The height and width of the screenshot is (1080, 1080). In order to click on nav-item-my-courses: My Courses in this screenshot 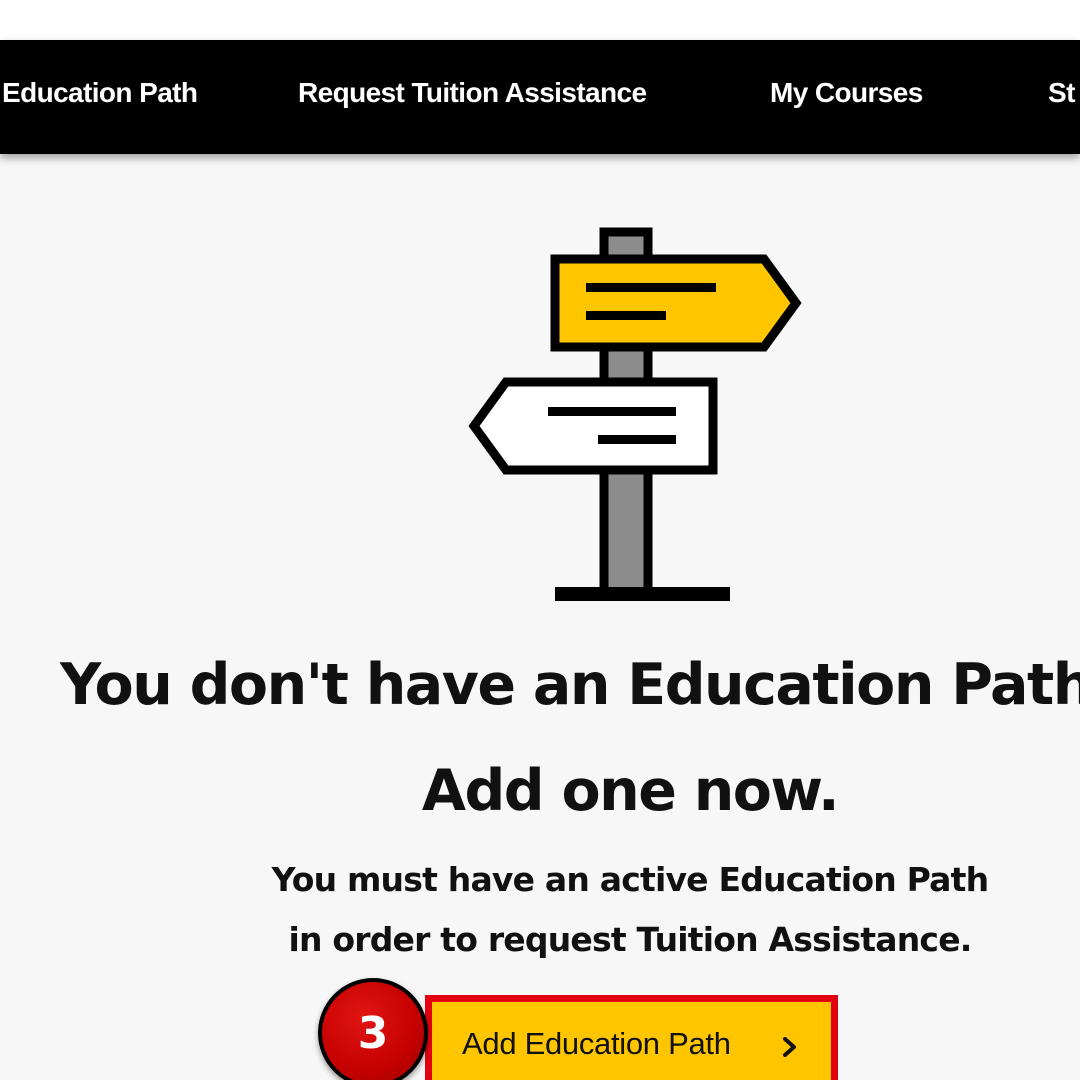, I will do `click(846, 97)`.